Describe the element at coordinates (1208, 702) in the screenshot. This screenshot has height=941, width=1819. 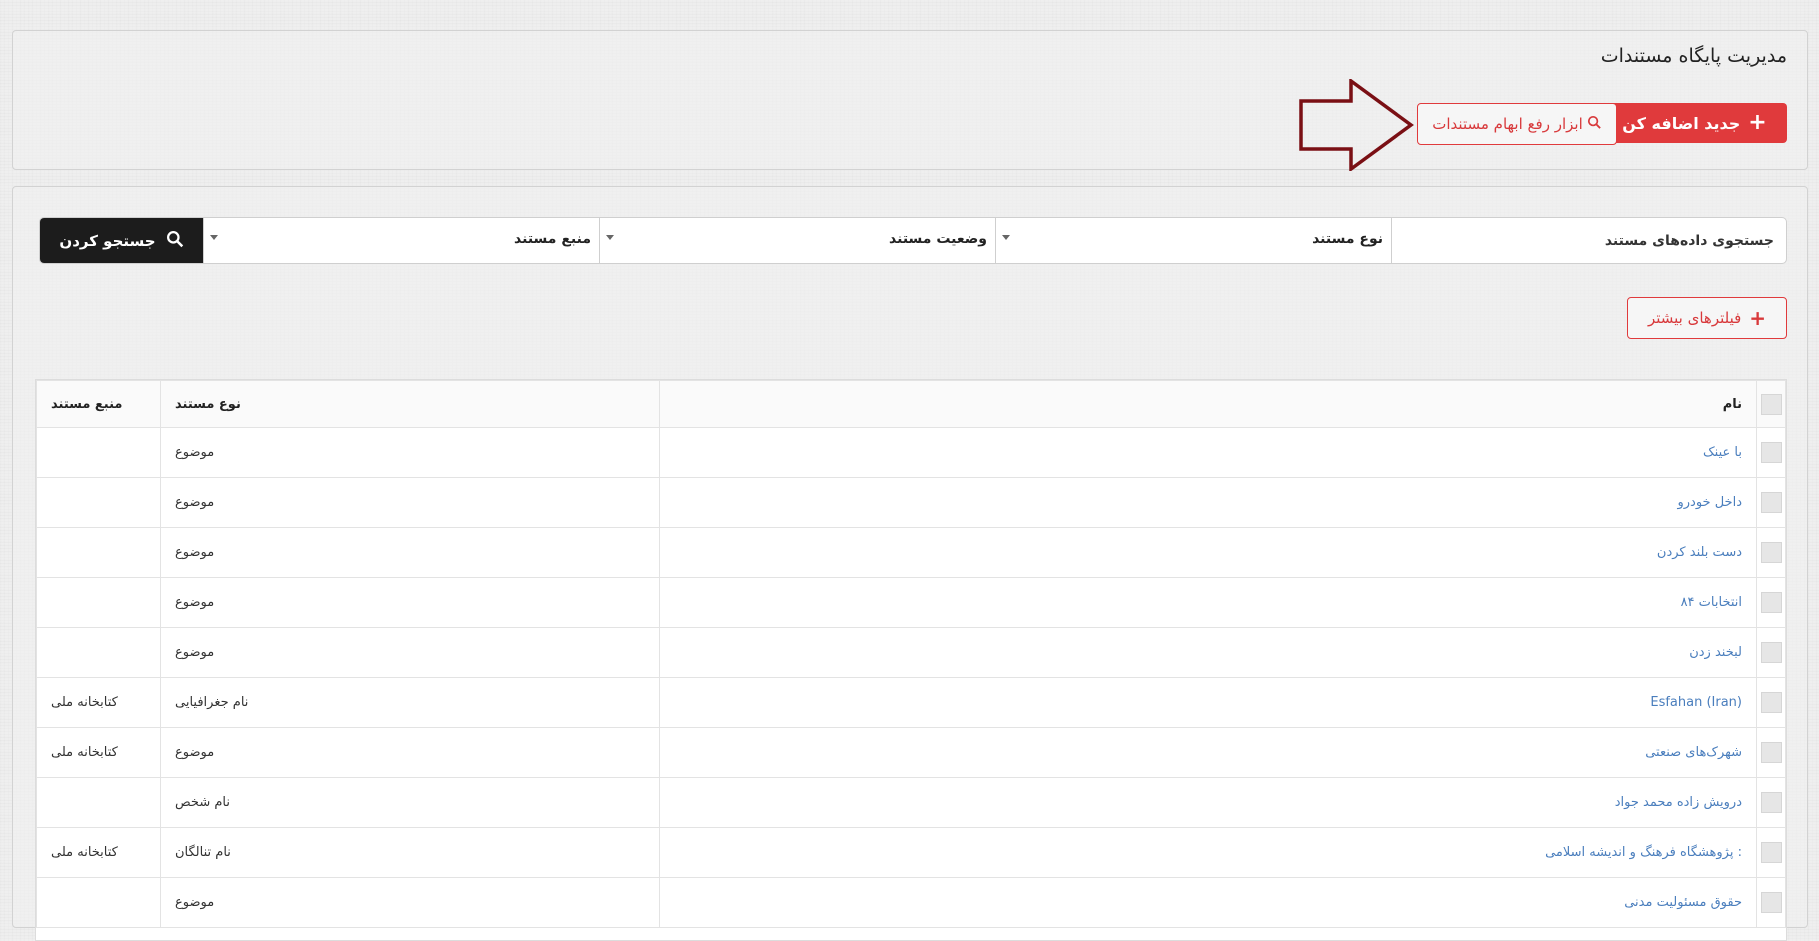
I see `row-name-link: Esfahan (Iran)` at that location.